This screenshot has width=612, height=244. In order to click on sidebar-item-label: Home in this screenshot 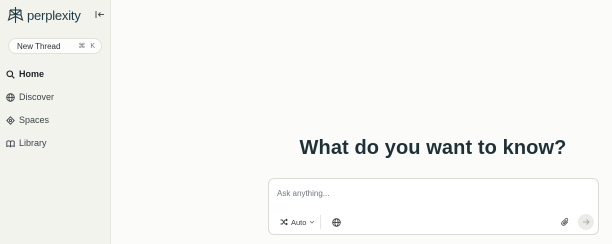, I will do `click(32, 74)`.